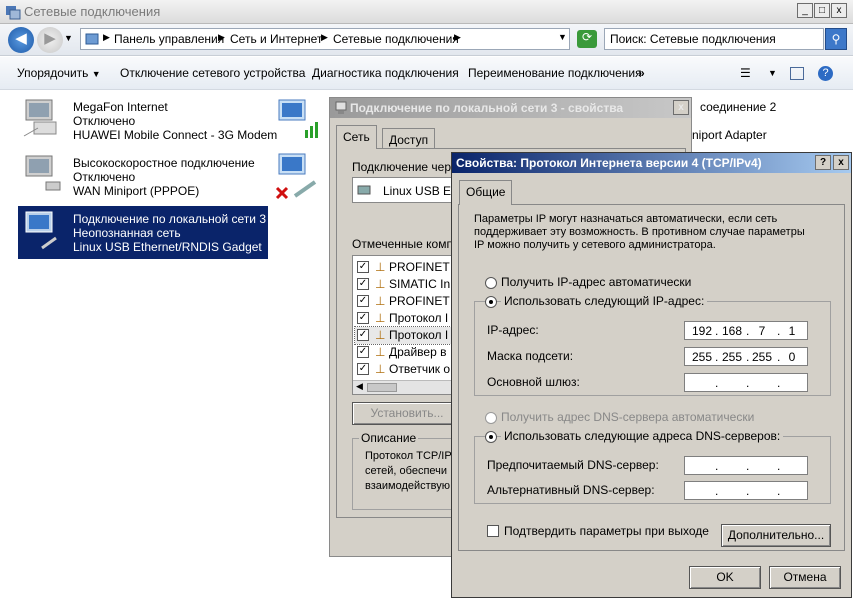 The image size is (853, 599). I want to click on connection-name: Высокоскоростное подключение, so click(164, 163).